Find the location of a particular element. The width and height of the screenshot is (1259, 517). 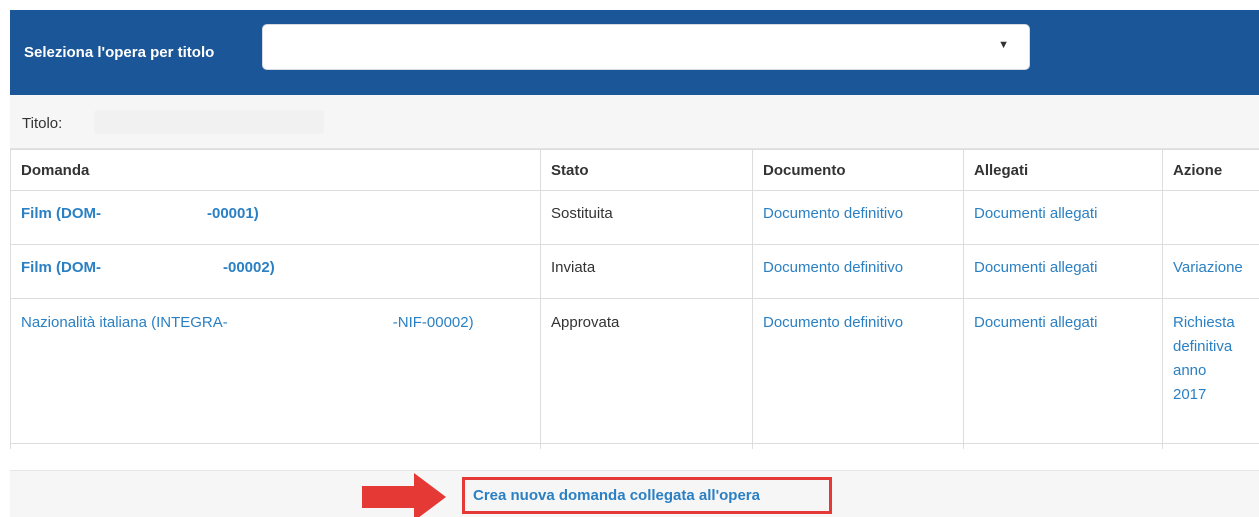

dropdown-arrow-icon: ▼ is located at coordinates (1003, 45).